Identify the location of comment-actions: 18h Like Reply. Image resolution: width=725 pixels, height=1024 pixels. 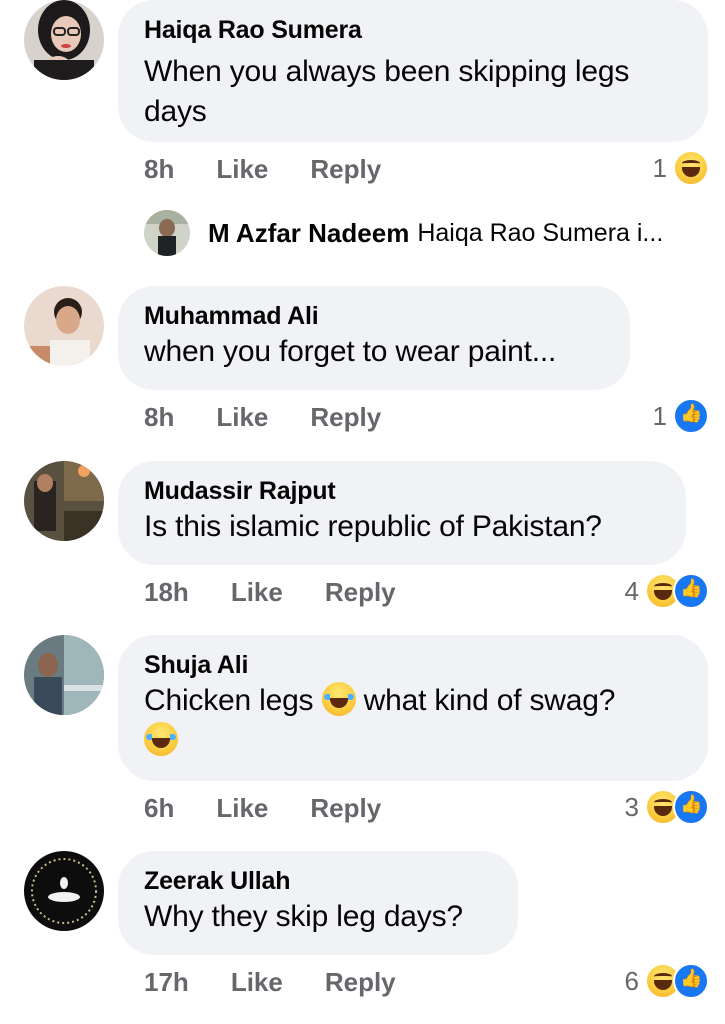
(270, 592).